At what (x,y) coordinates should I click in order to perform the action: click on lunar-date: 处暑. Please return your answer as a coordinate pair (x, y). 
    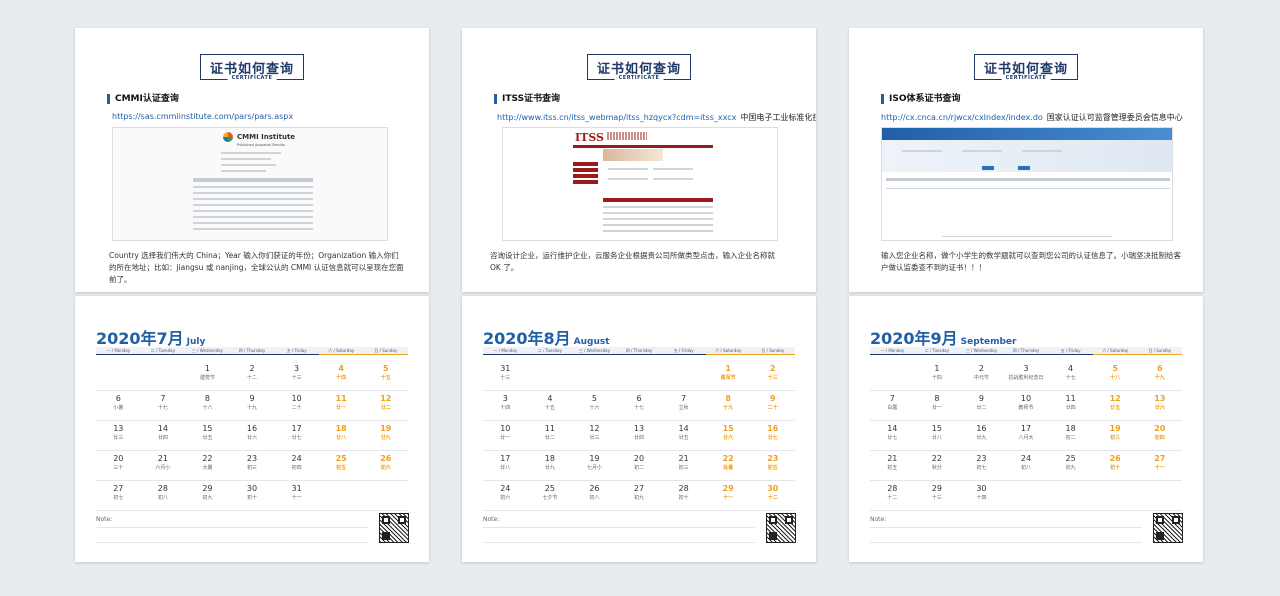
    Looking at the image, I should click on (728, 468).